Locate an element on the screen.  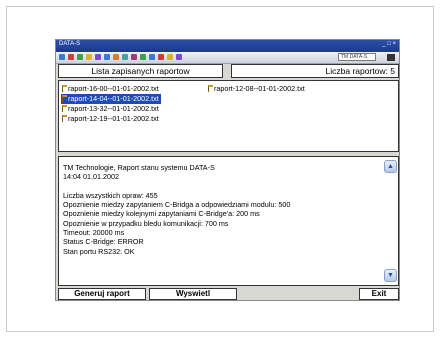
list-item: raport-16-00--01-01-2002.txt is located at coordinates (111, 89).